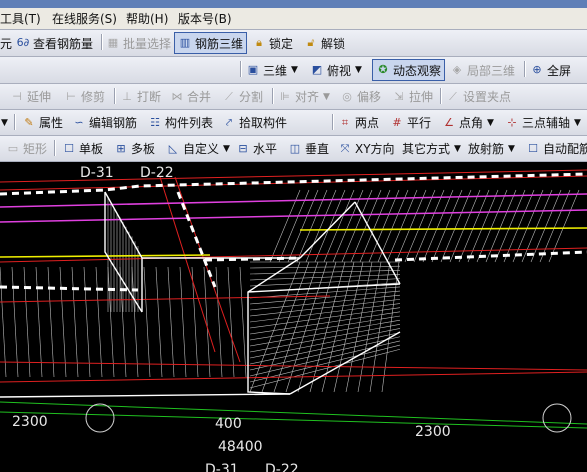 The image size is (587, 472). What do you see at coordinates (419, 123) in the screenshot?
I see `parallel-label: 平行` at bounding box center [419, 123].